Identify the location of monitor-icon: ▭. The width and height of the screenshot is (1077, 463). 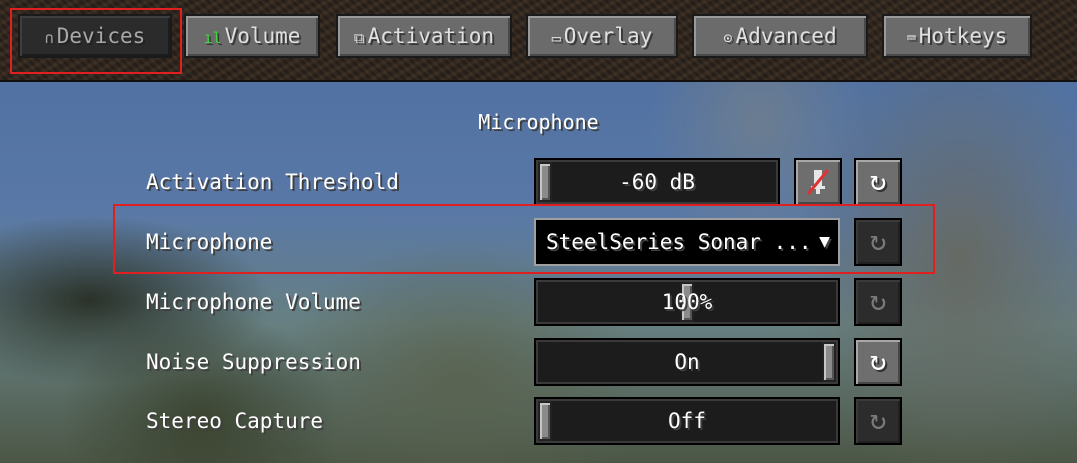
(556, 38).